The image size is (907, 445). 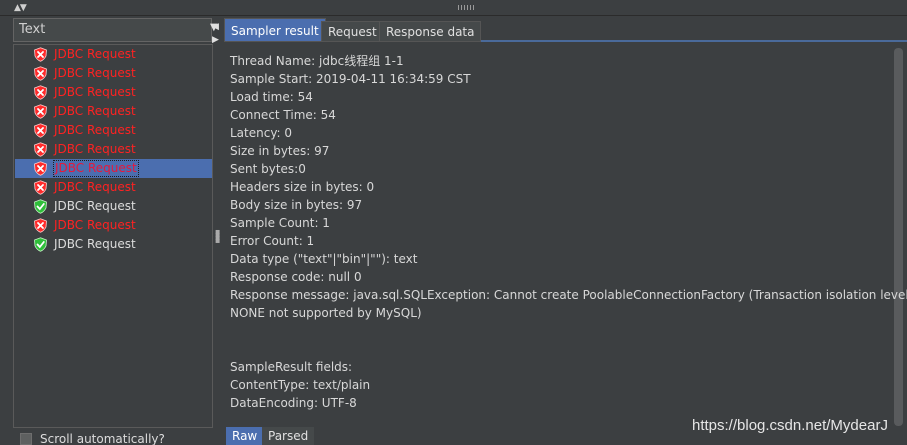 I want to click on result-text-line: Data type ("text"|"bin"|""): text, so click(x=324, y=259).